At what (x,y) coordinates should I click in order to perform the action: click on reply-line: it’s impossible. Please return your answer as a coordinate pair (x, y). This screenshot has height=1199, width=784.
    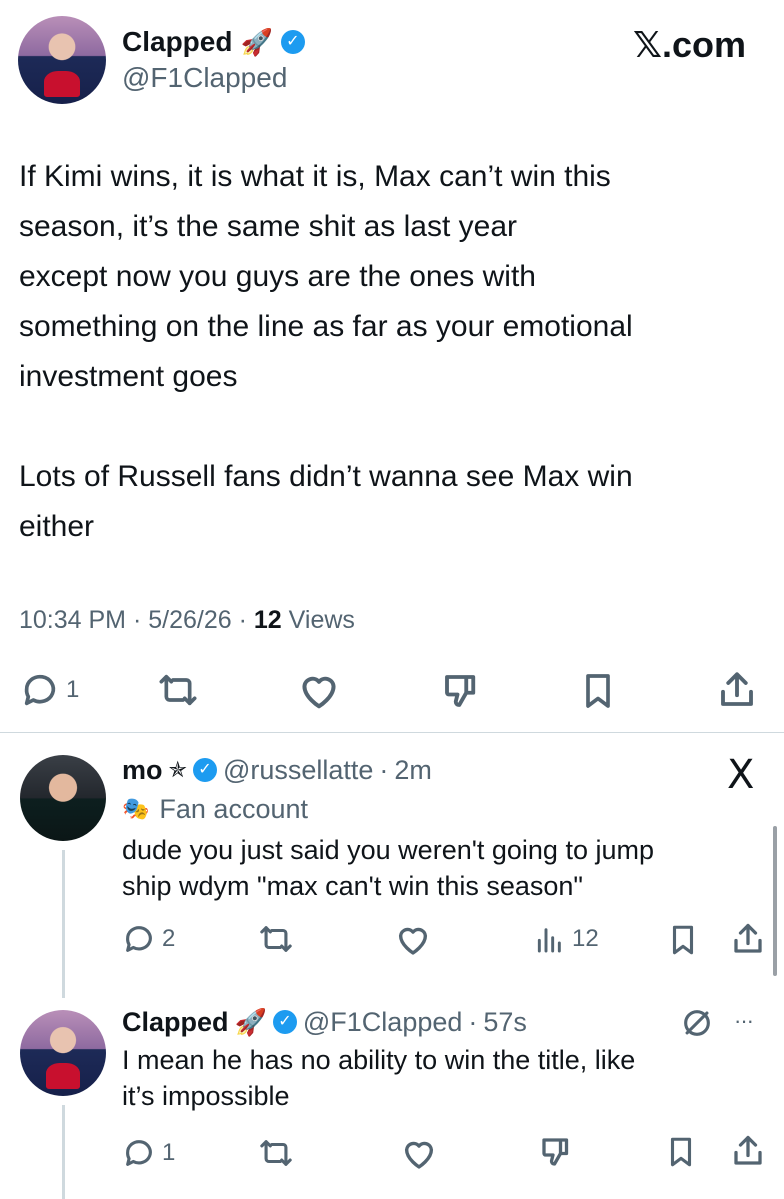
    Looking at the image, I should click on (206, 1096).